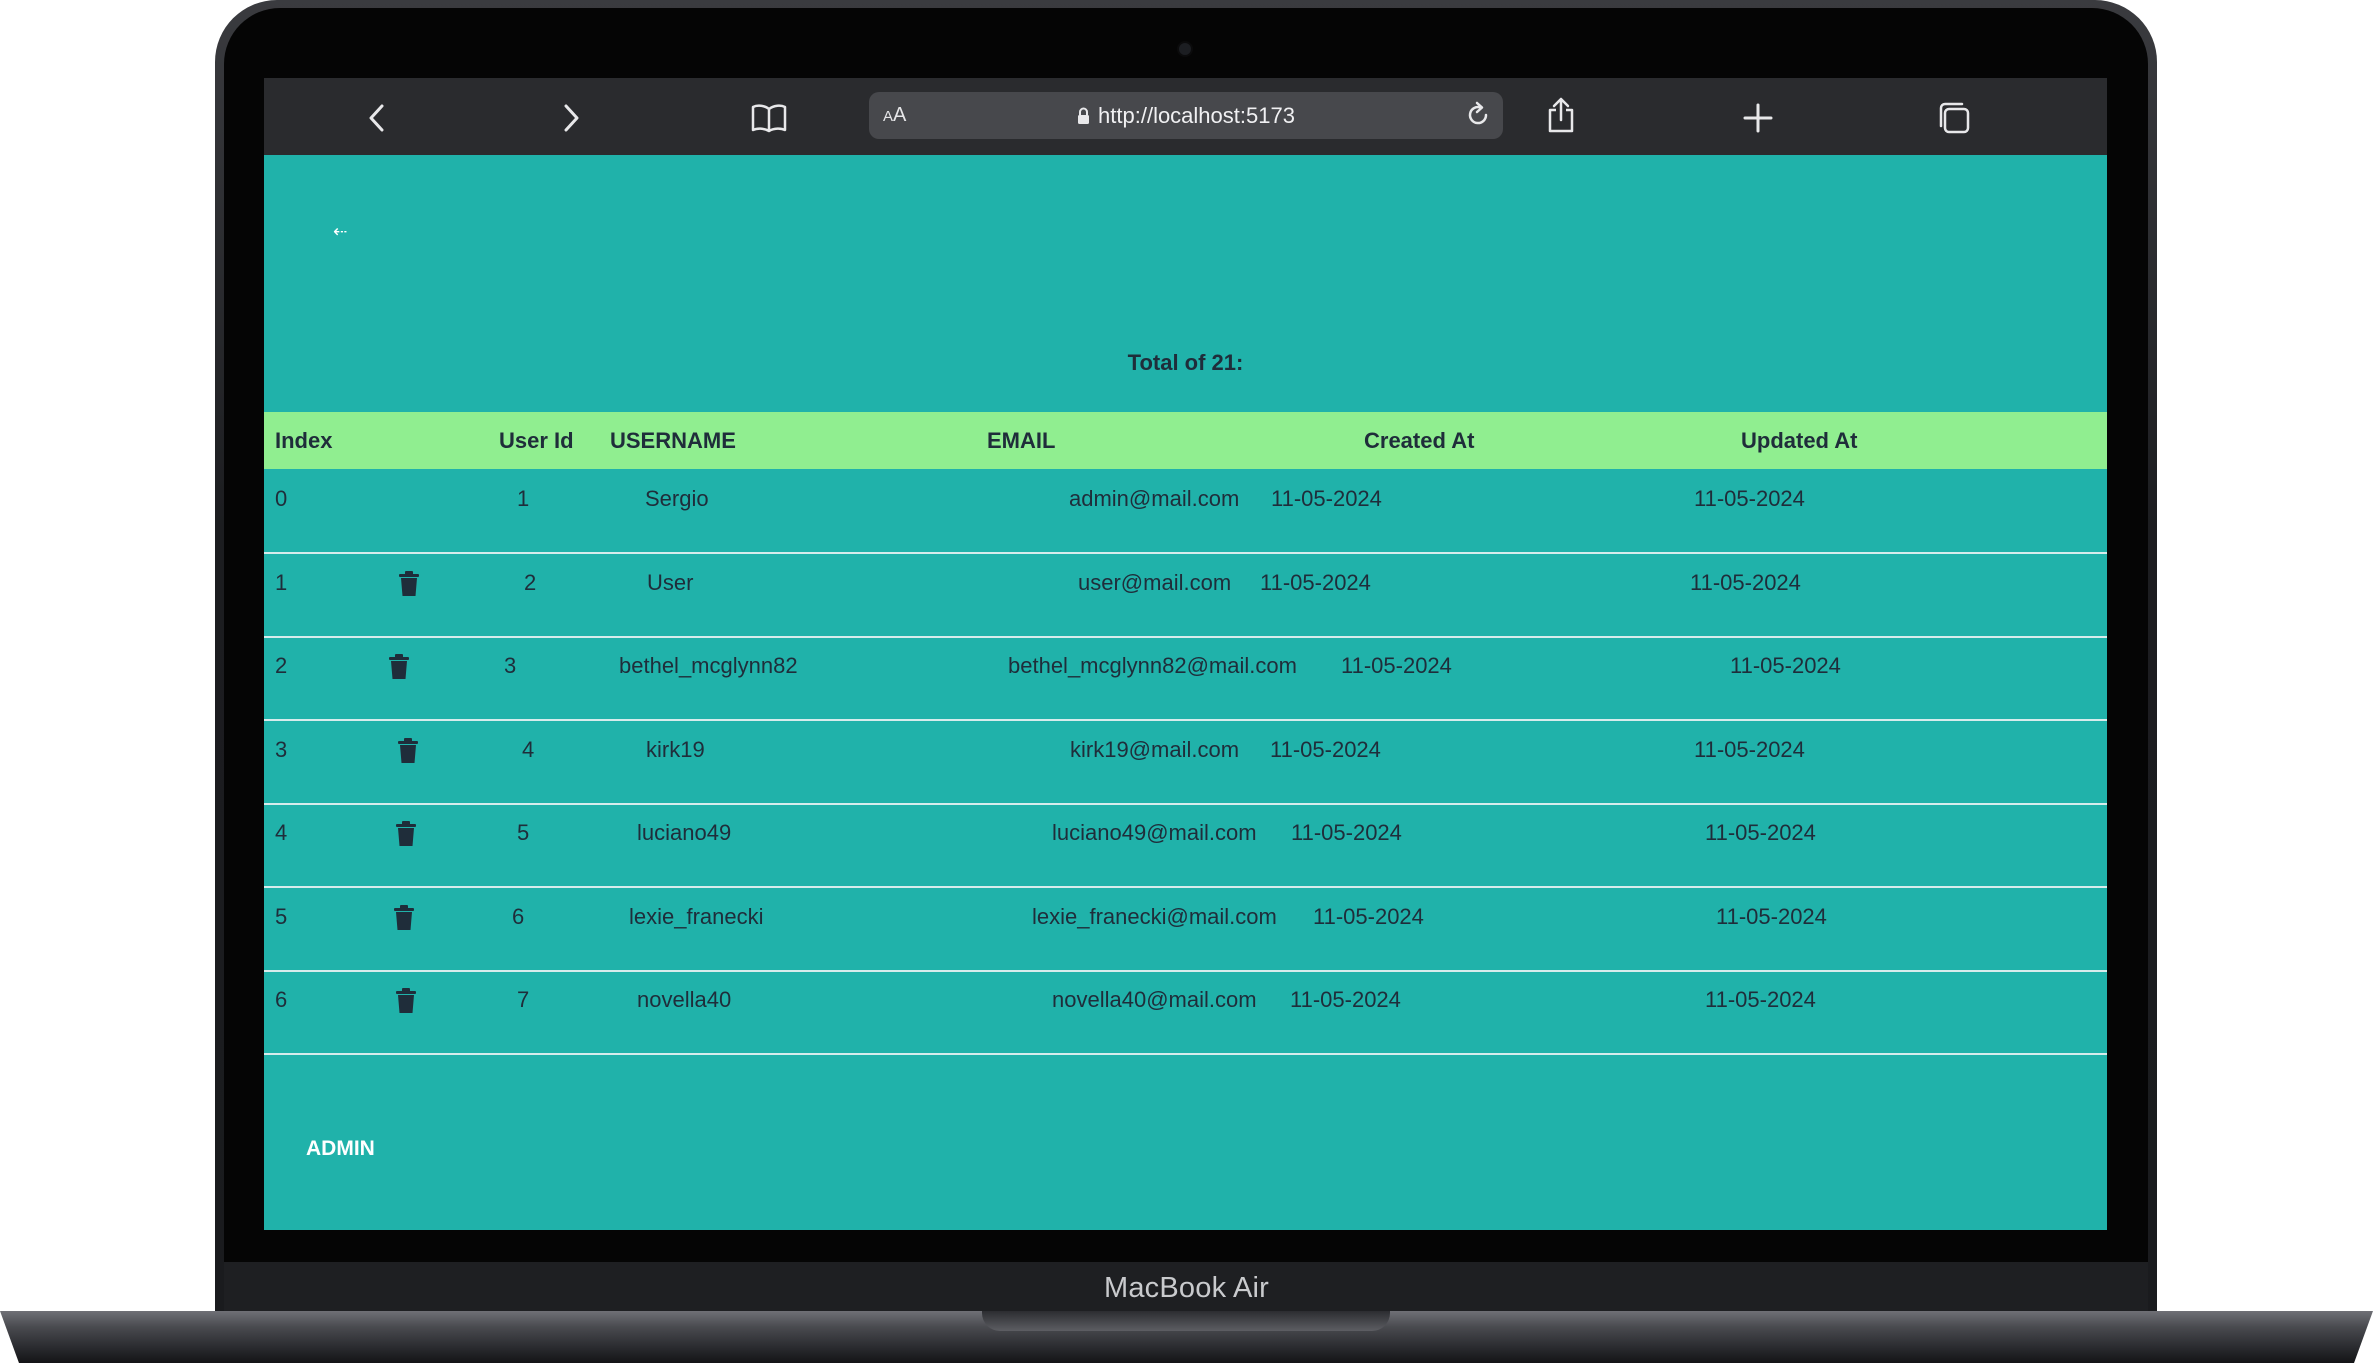 The height and width of the screenshot is (1363, 2373). Describe the element at coordinates (1799, 440) in the screenshot. I see `header-updated-at: Updated At` at that location.